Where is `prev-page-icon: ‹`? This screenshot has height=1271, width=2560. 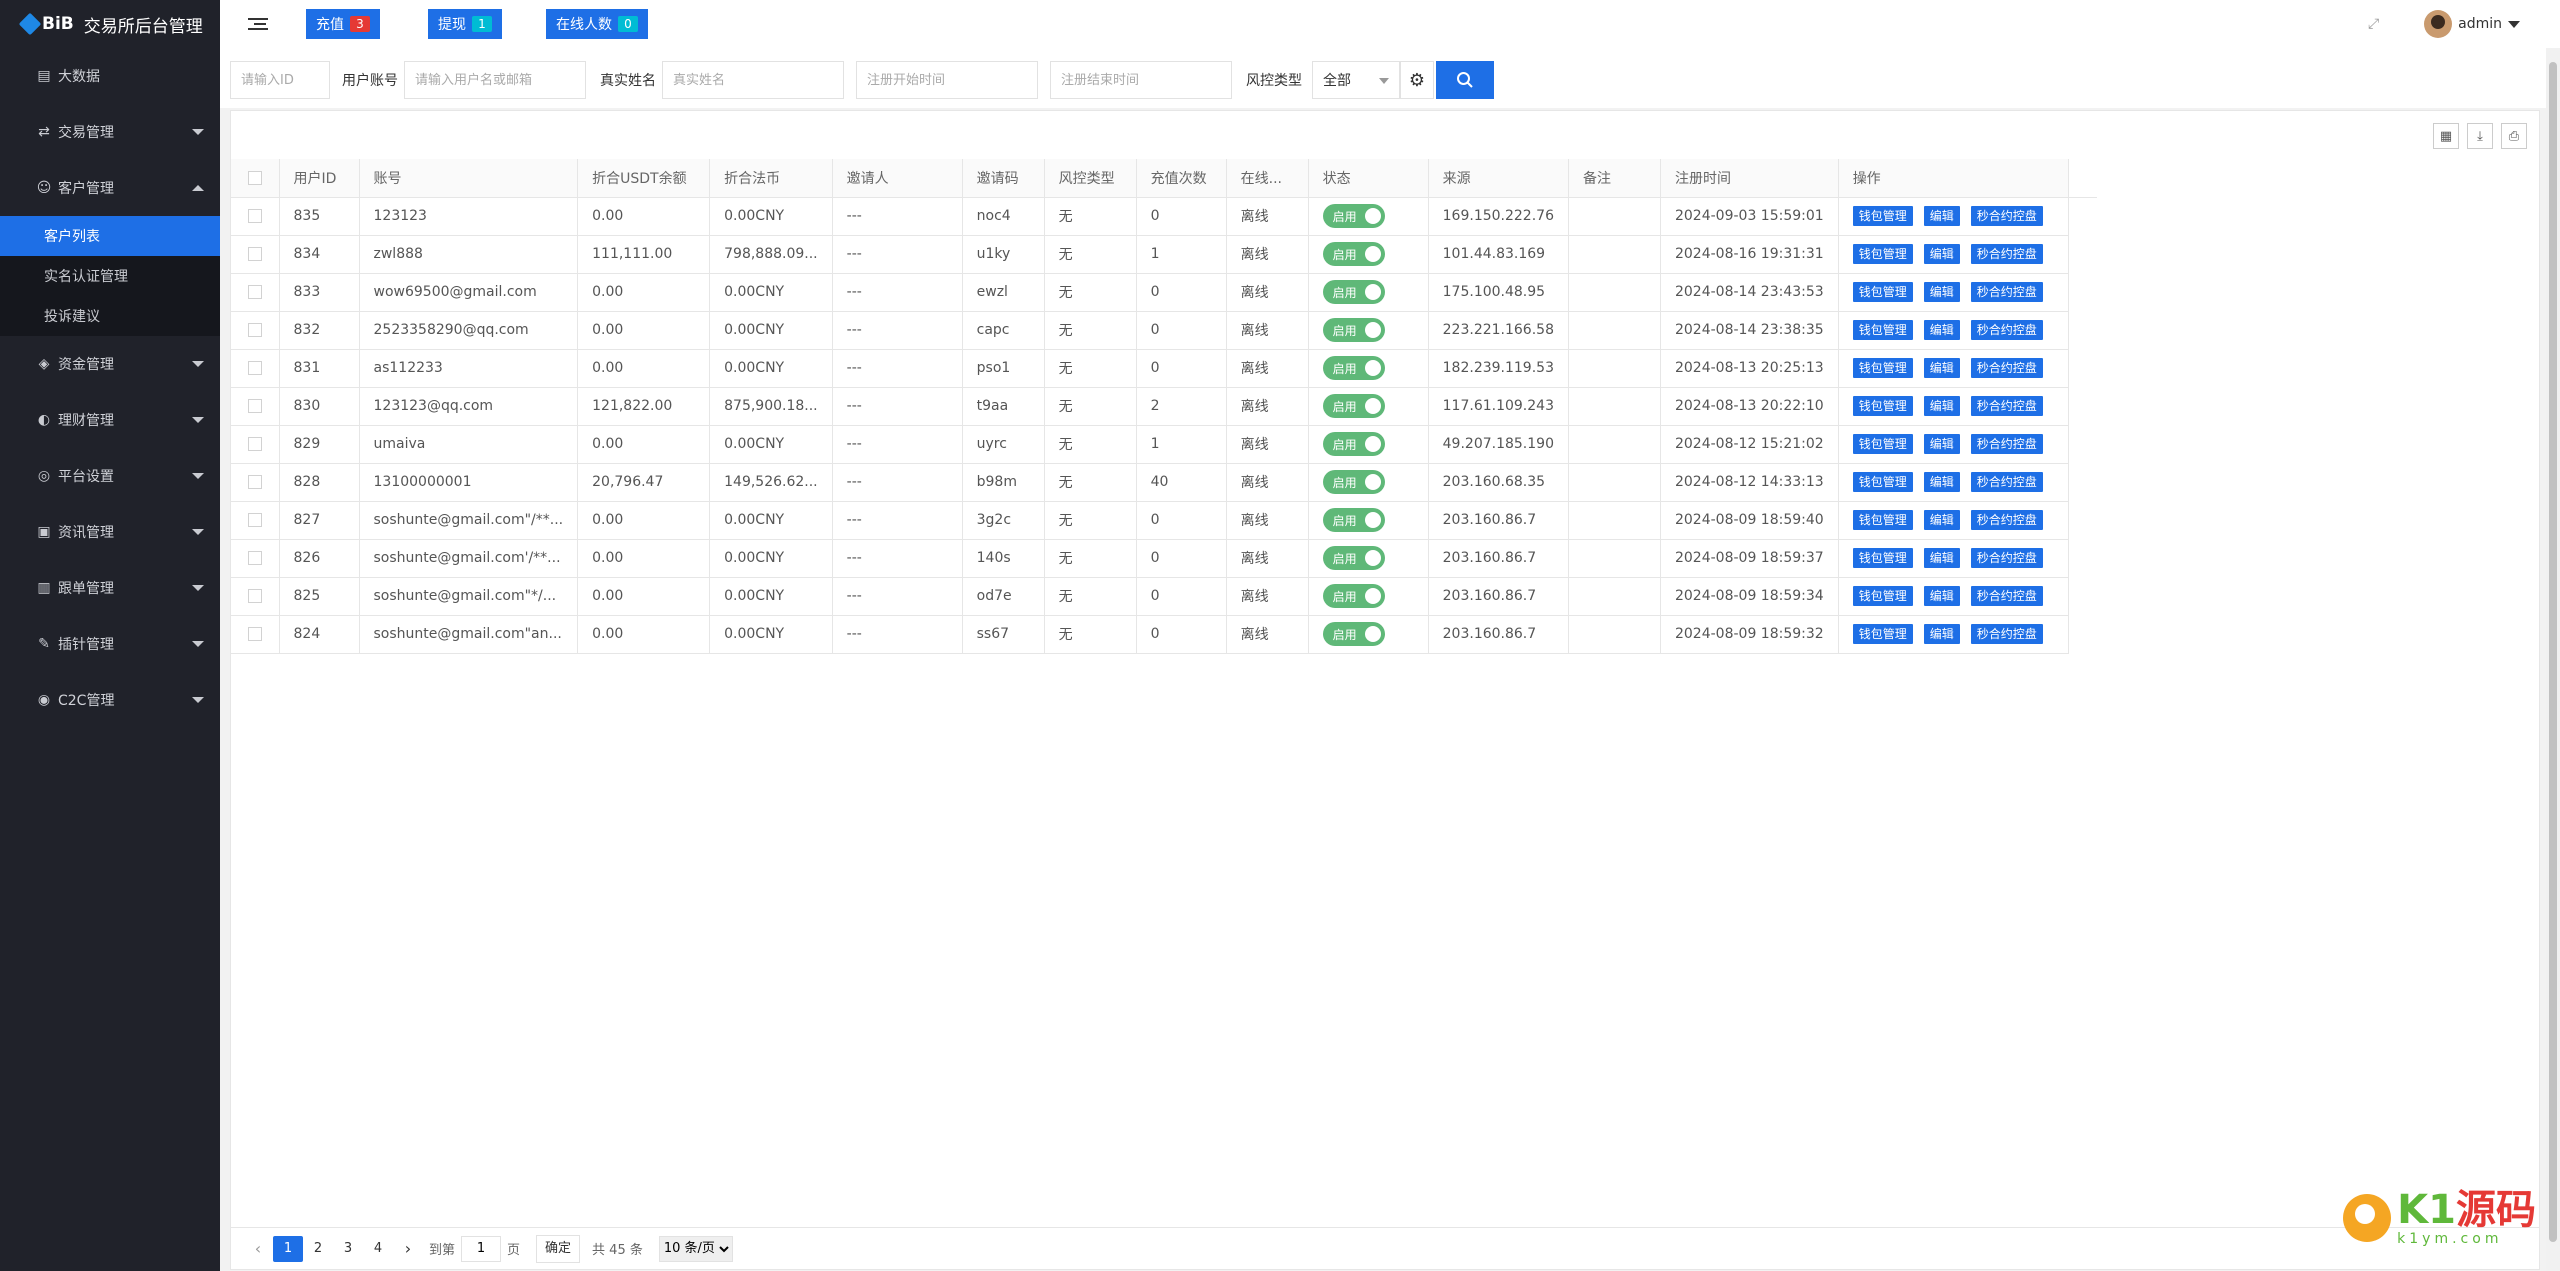
prev-page-icon: ‹ is located at coordinates (258, 1249).